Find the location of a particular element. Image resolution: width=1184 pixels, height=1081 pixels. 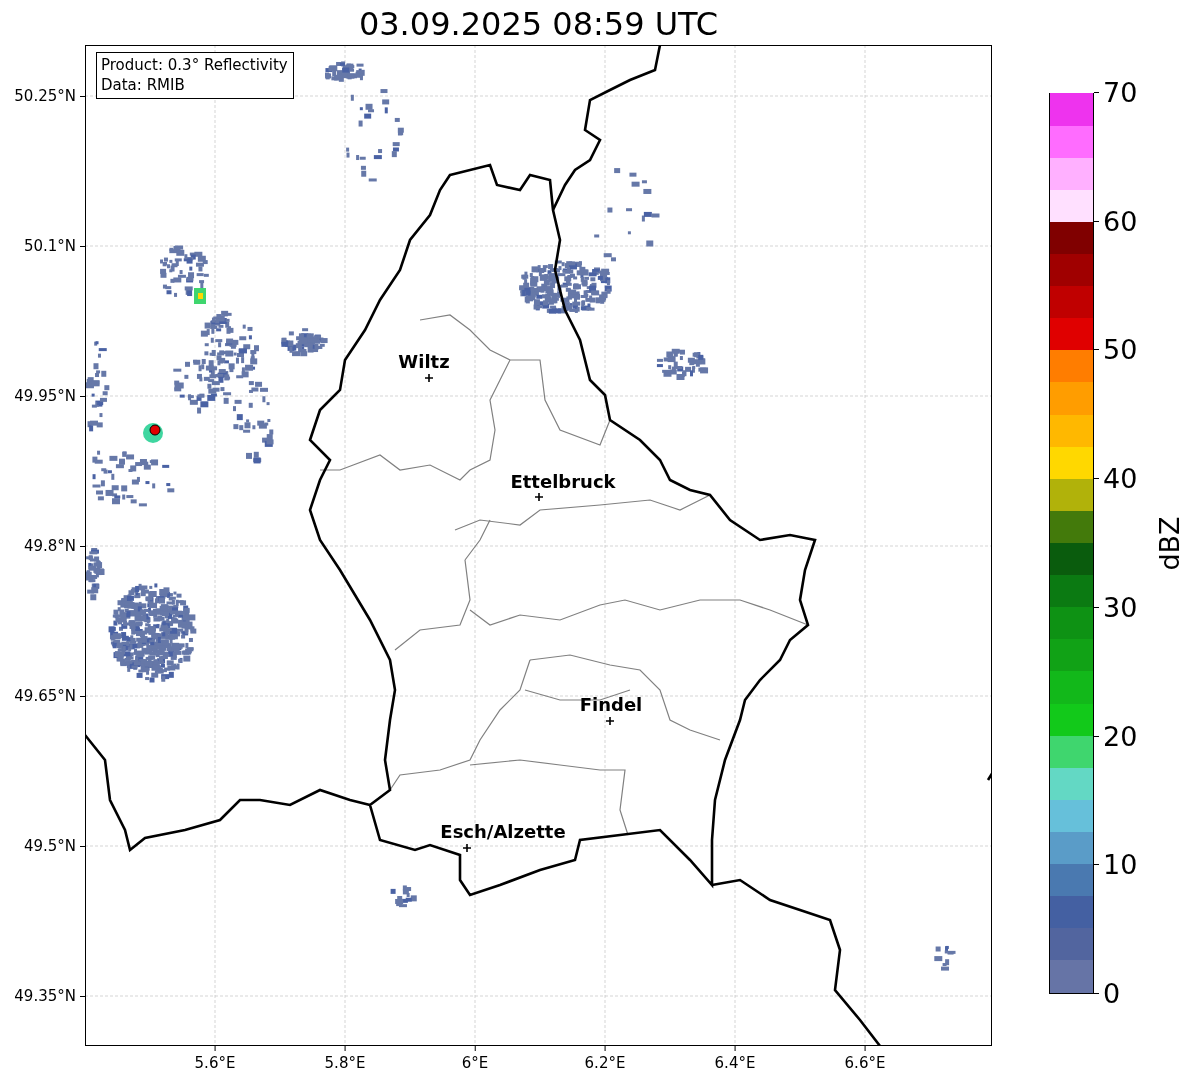

axis-tick-label: 6.6°E is located at coordinates (865, 1059).